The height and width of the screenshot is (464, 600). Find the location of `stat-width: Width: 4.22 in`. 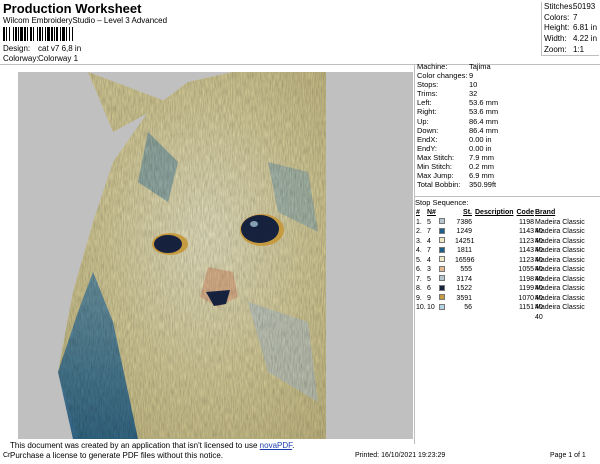

stat-width: Width: 4.22 in is located at coordinates (571, 39).